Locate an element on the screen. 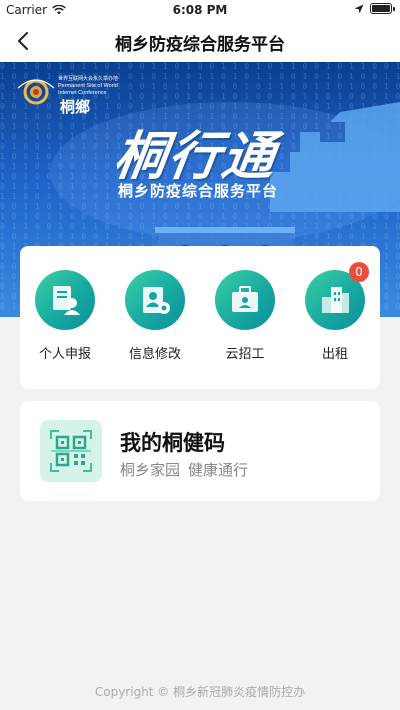  cloud-recruit-icon is located at coordinates (245, 300).